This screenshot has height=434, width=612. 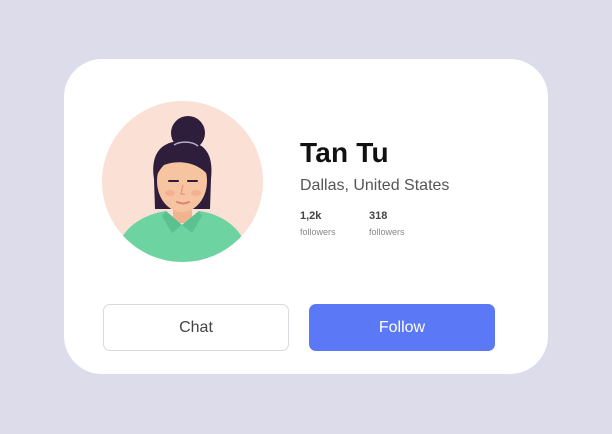 What do you see at coordinates (378, 216) in the screenshot?
I see `stat-value: 318` at bounding box center [378, 216].